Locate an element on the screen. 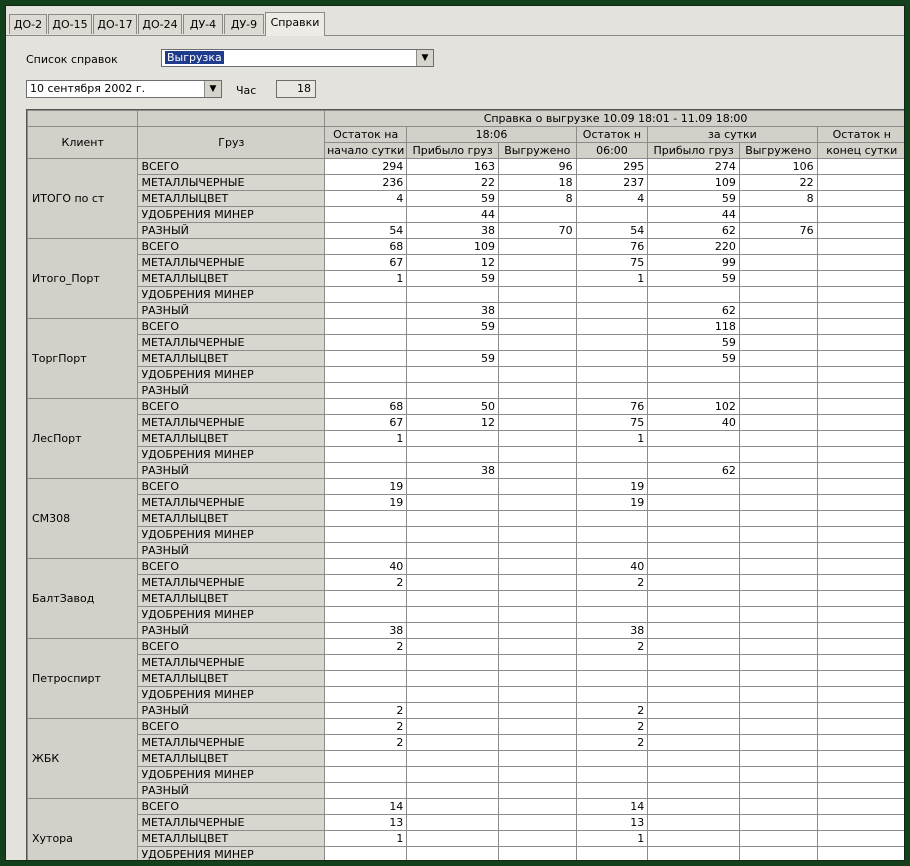 The image size is (910, 866). hour-field: 18 is located at coordinates (296, 89).